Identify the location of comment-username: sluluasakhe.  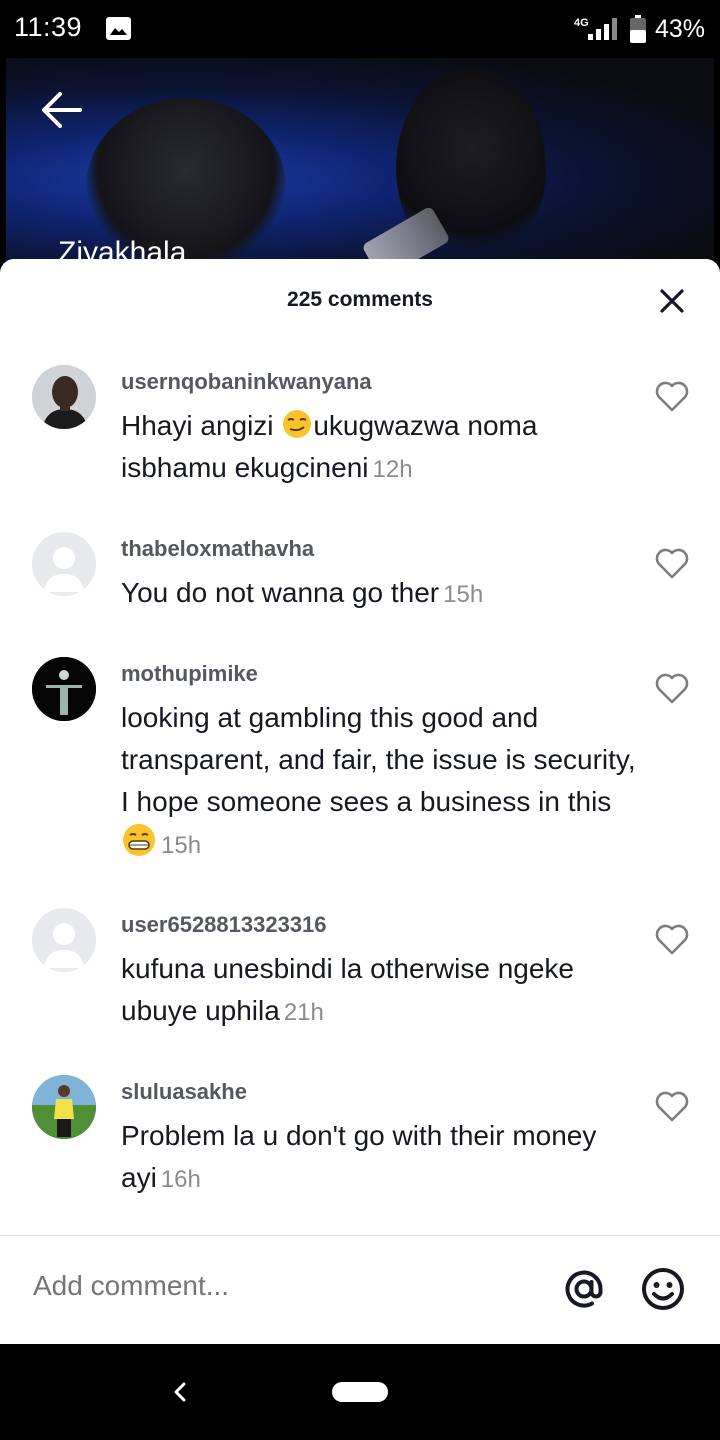
(184, 1092).